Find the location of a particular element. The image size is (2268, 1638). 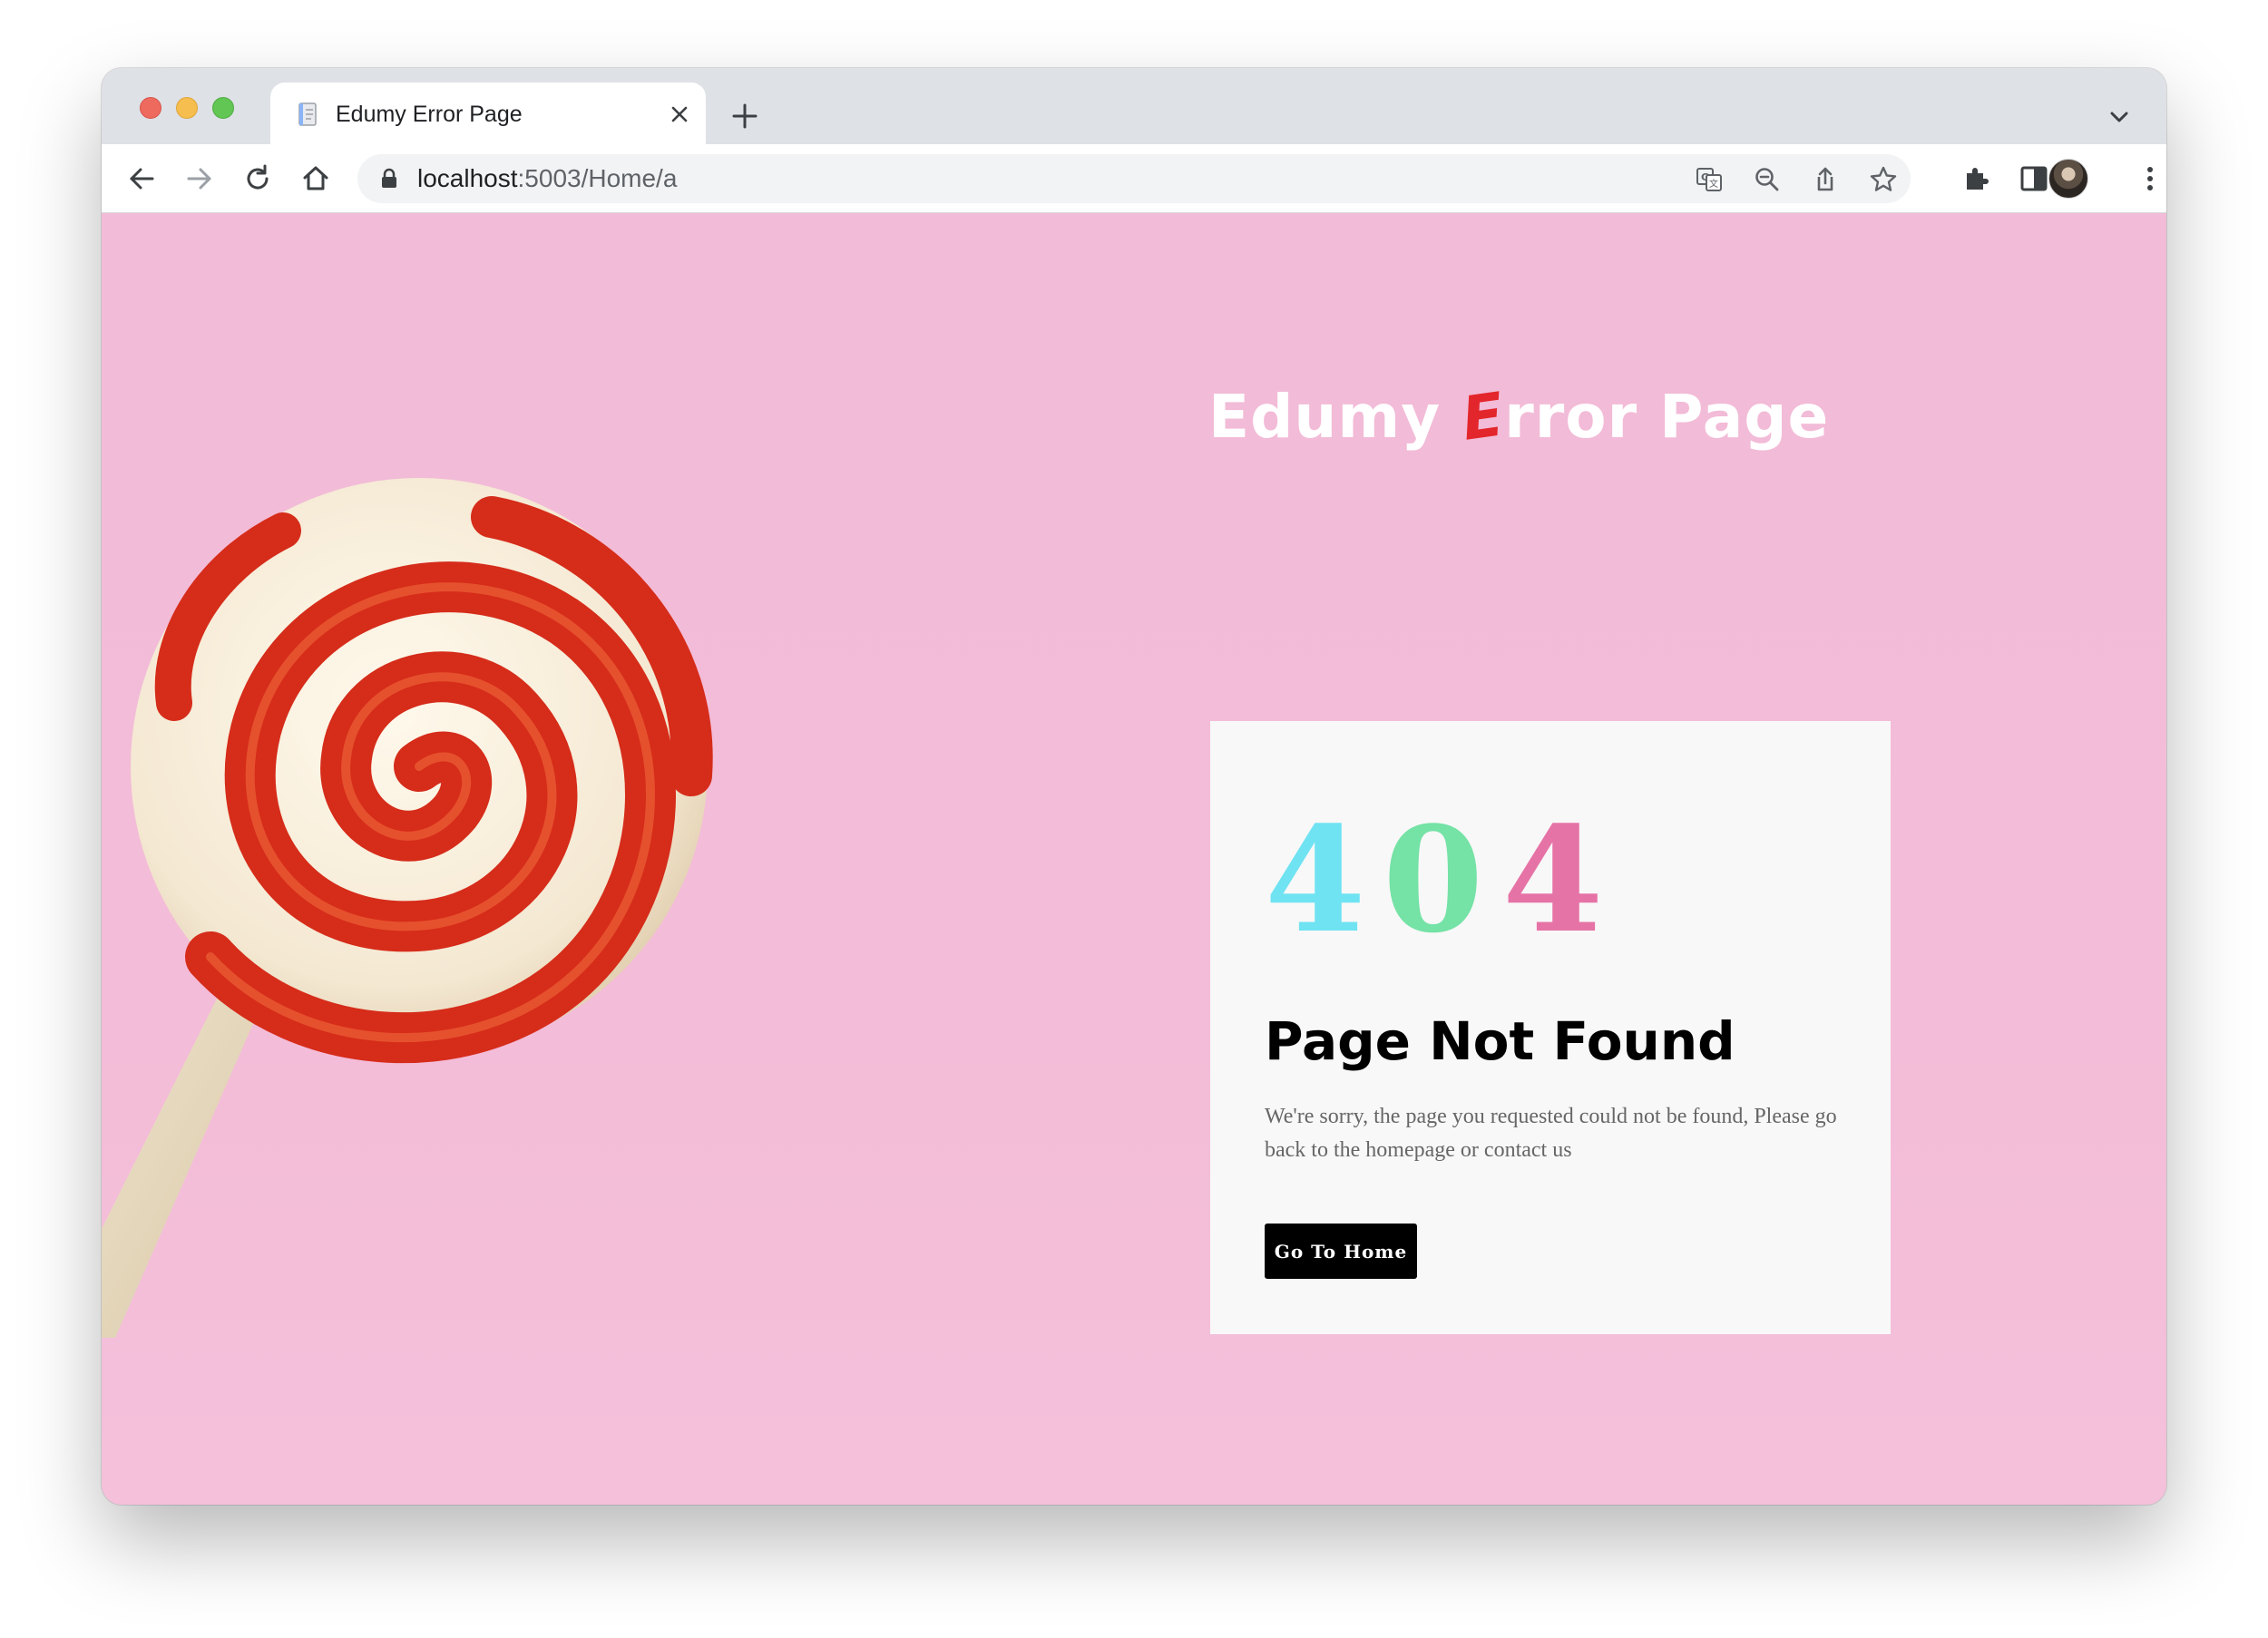

tab-edumy-error-page: Edumy Error Page is located at coordinates (488, 113).